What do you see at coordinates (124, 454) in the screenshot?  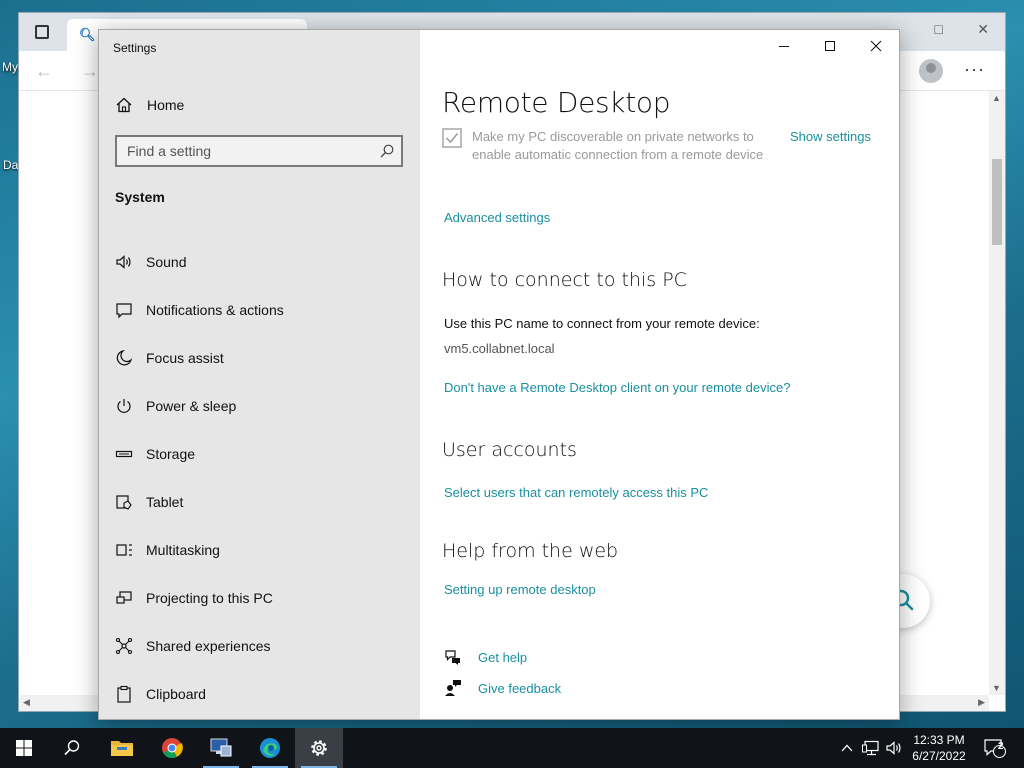 I see `storage-icon` at bounding box center [124, 454].